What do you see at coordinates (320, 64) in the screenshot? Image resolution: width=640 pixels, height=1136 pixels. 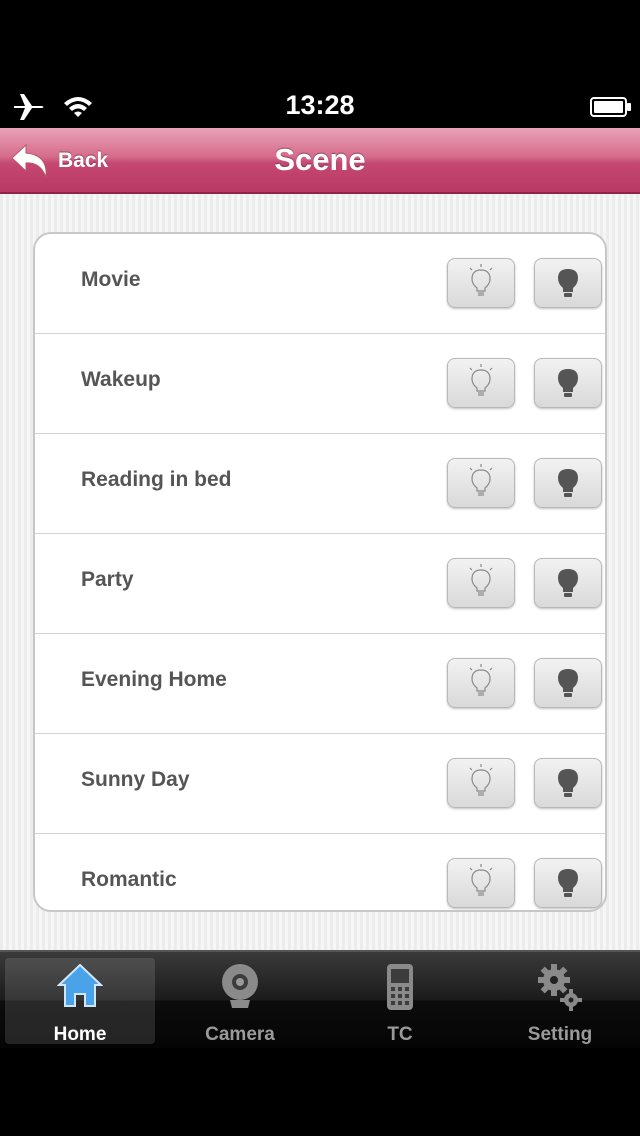 I see `status-bar: 13:28` at bounding box center [320, 64].